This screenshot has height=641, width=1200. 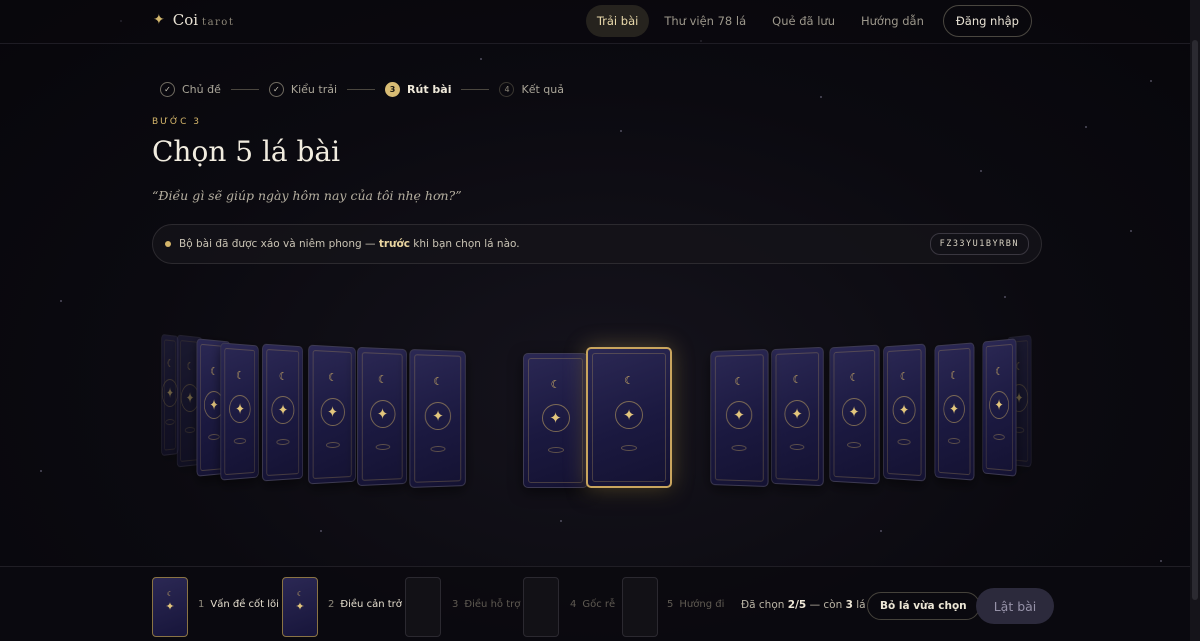 I want to click on step-topic: ✓ Chủ đề, so click(x=190, y=89).